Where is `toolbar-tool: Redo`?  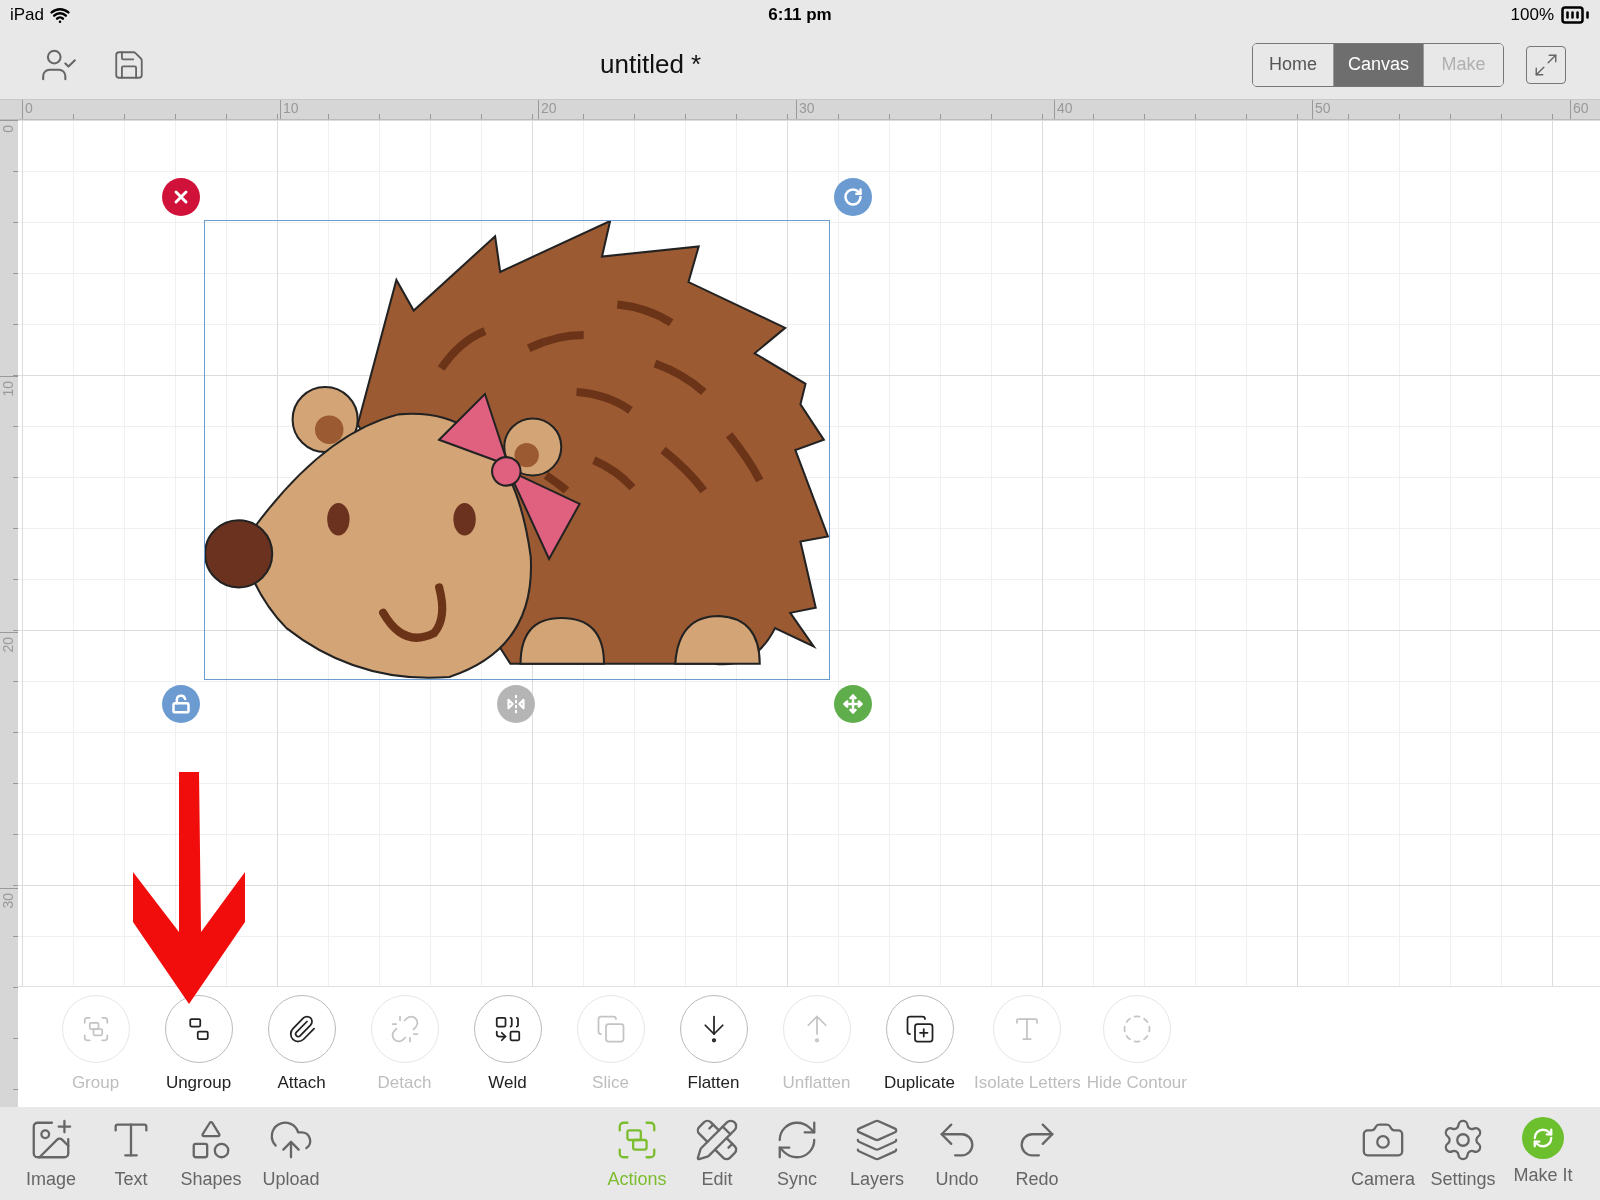 toolbar-tool: Redo is located at coordinates (1037, 1153).